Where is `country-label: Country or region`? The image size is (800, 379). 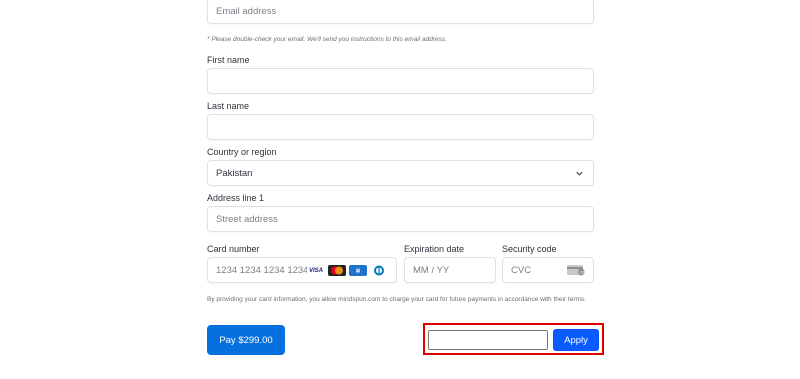
country-label: Country or region is located at coordinates (242, 152).